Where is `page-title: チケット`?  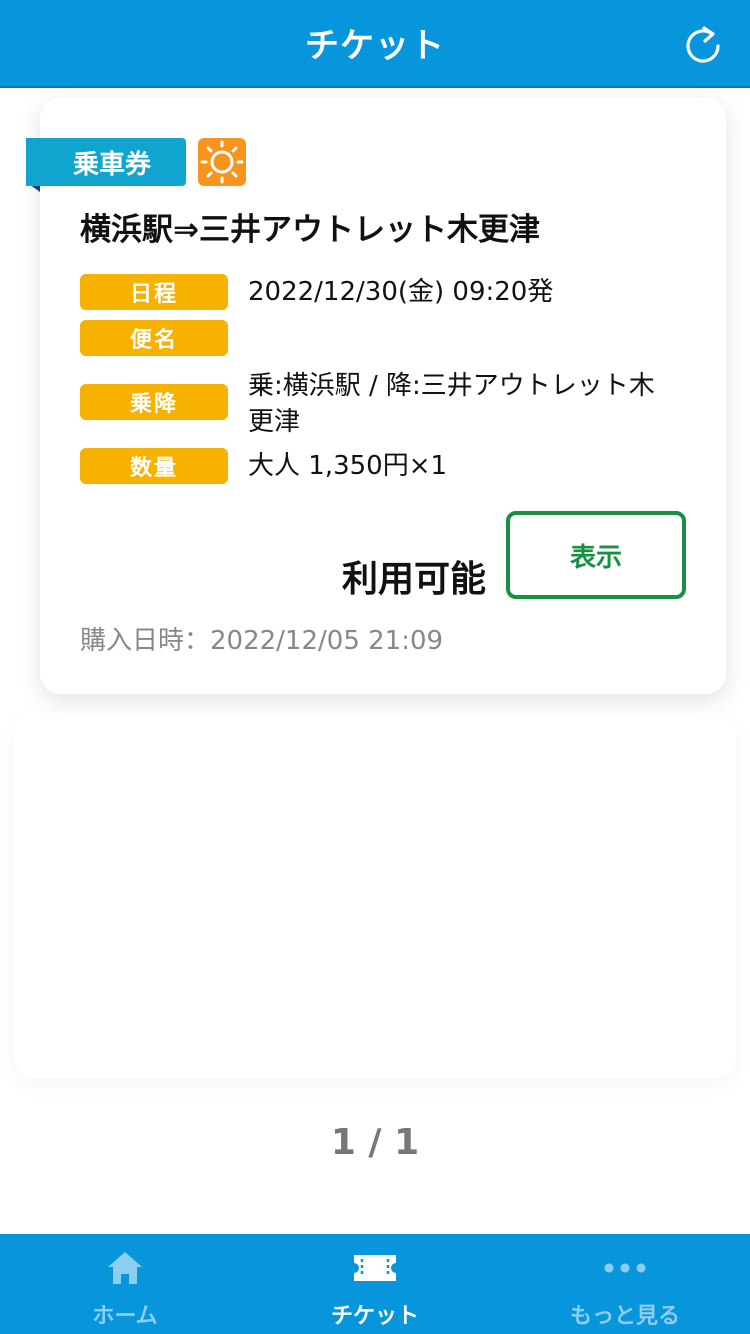 page-title: チケット is located at coordinates (375, 46).